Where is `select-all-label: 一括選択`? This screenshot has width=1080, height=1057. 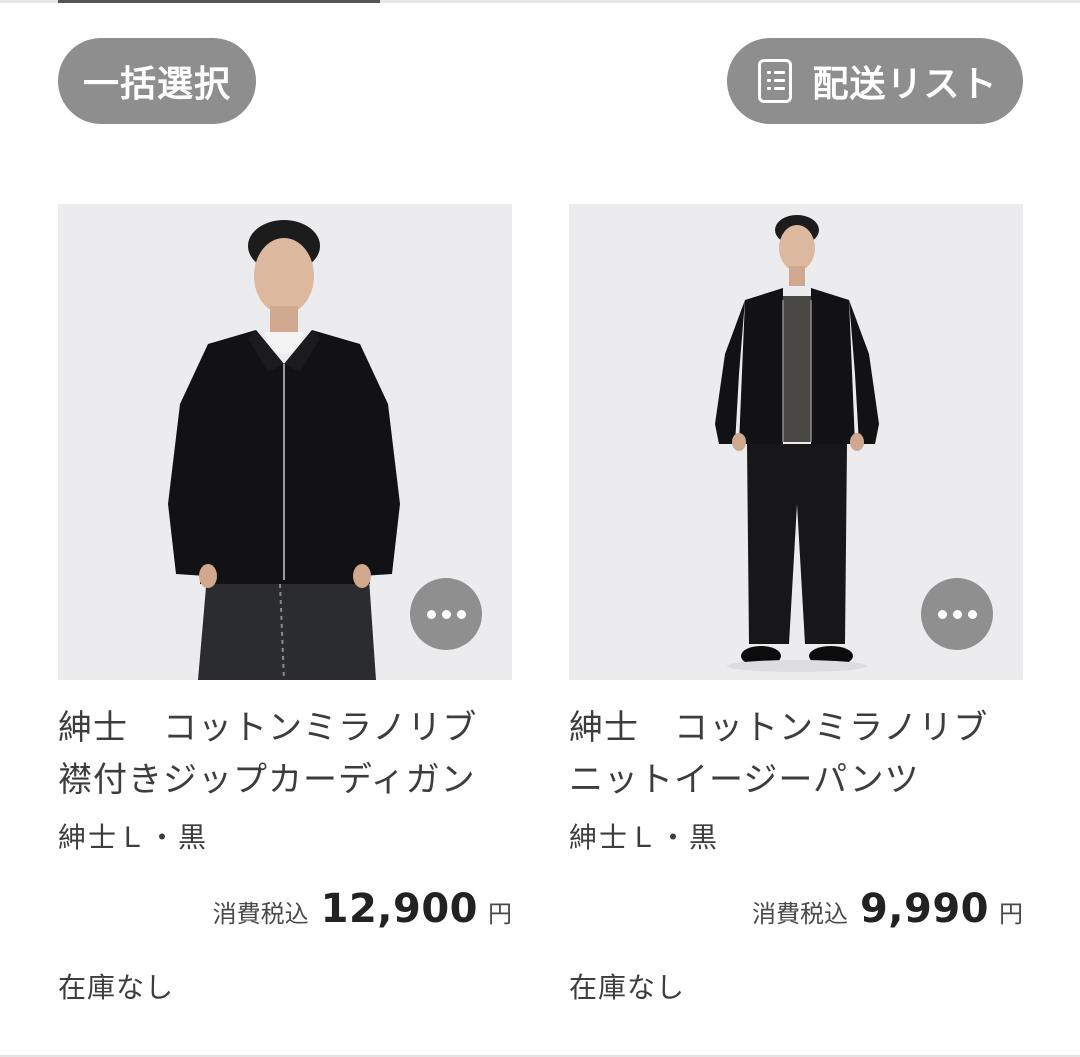
select-all-label: 一括選択 is located at coordinates (156, 84).